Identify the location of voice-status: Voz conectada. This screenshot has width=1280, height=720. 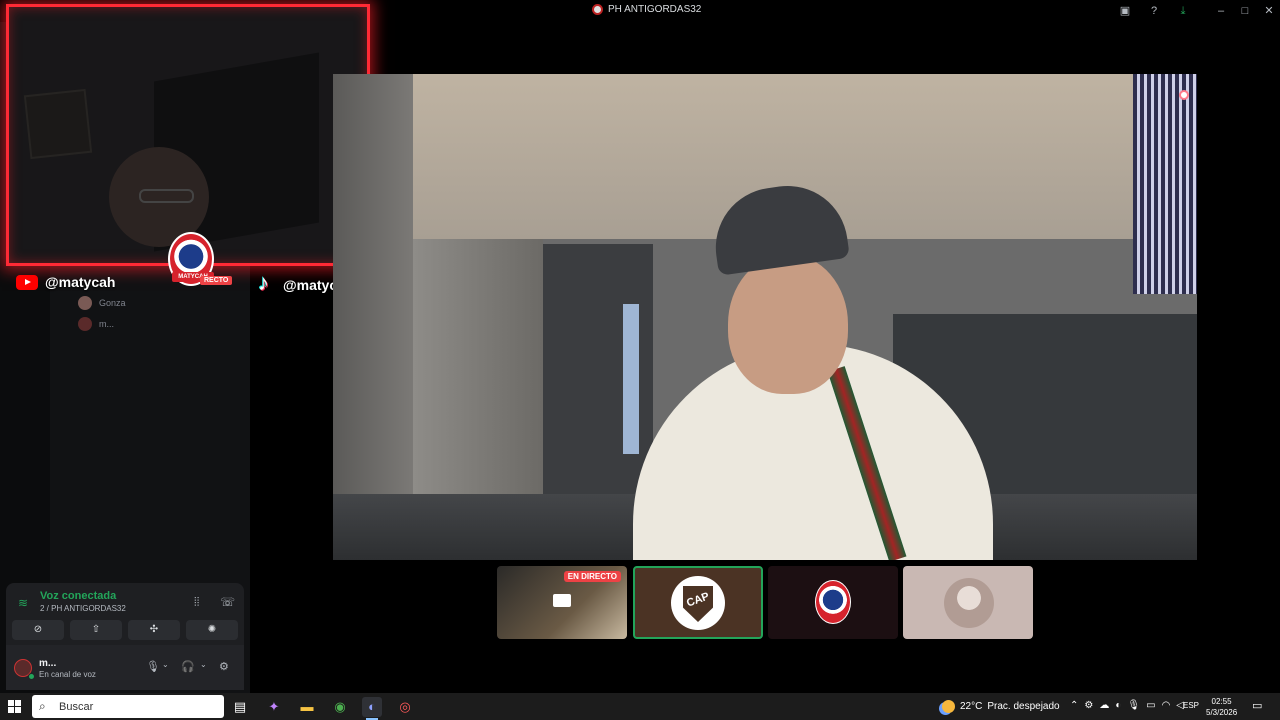
(78, 596).